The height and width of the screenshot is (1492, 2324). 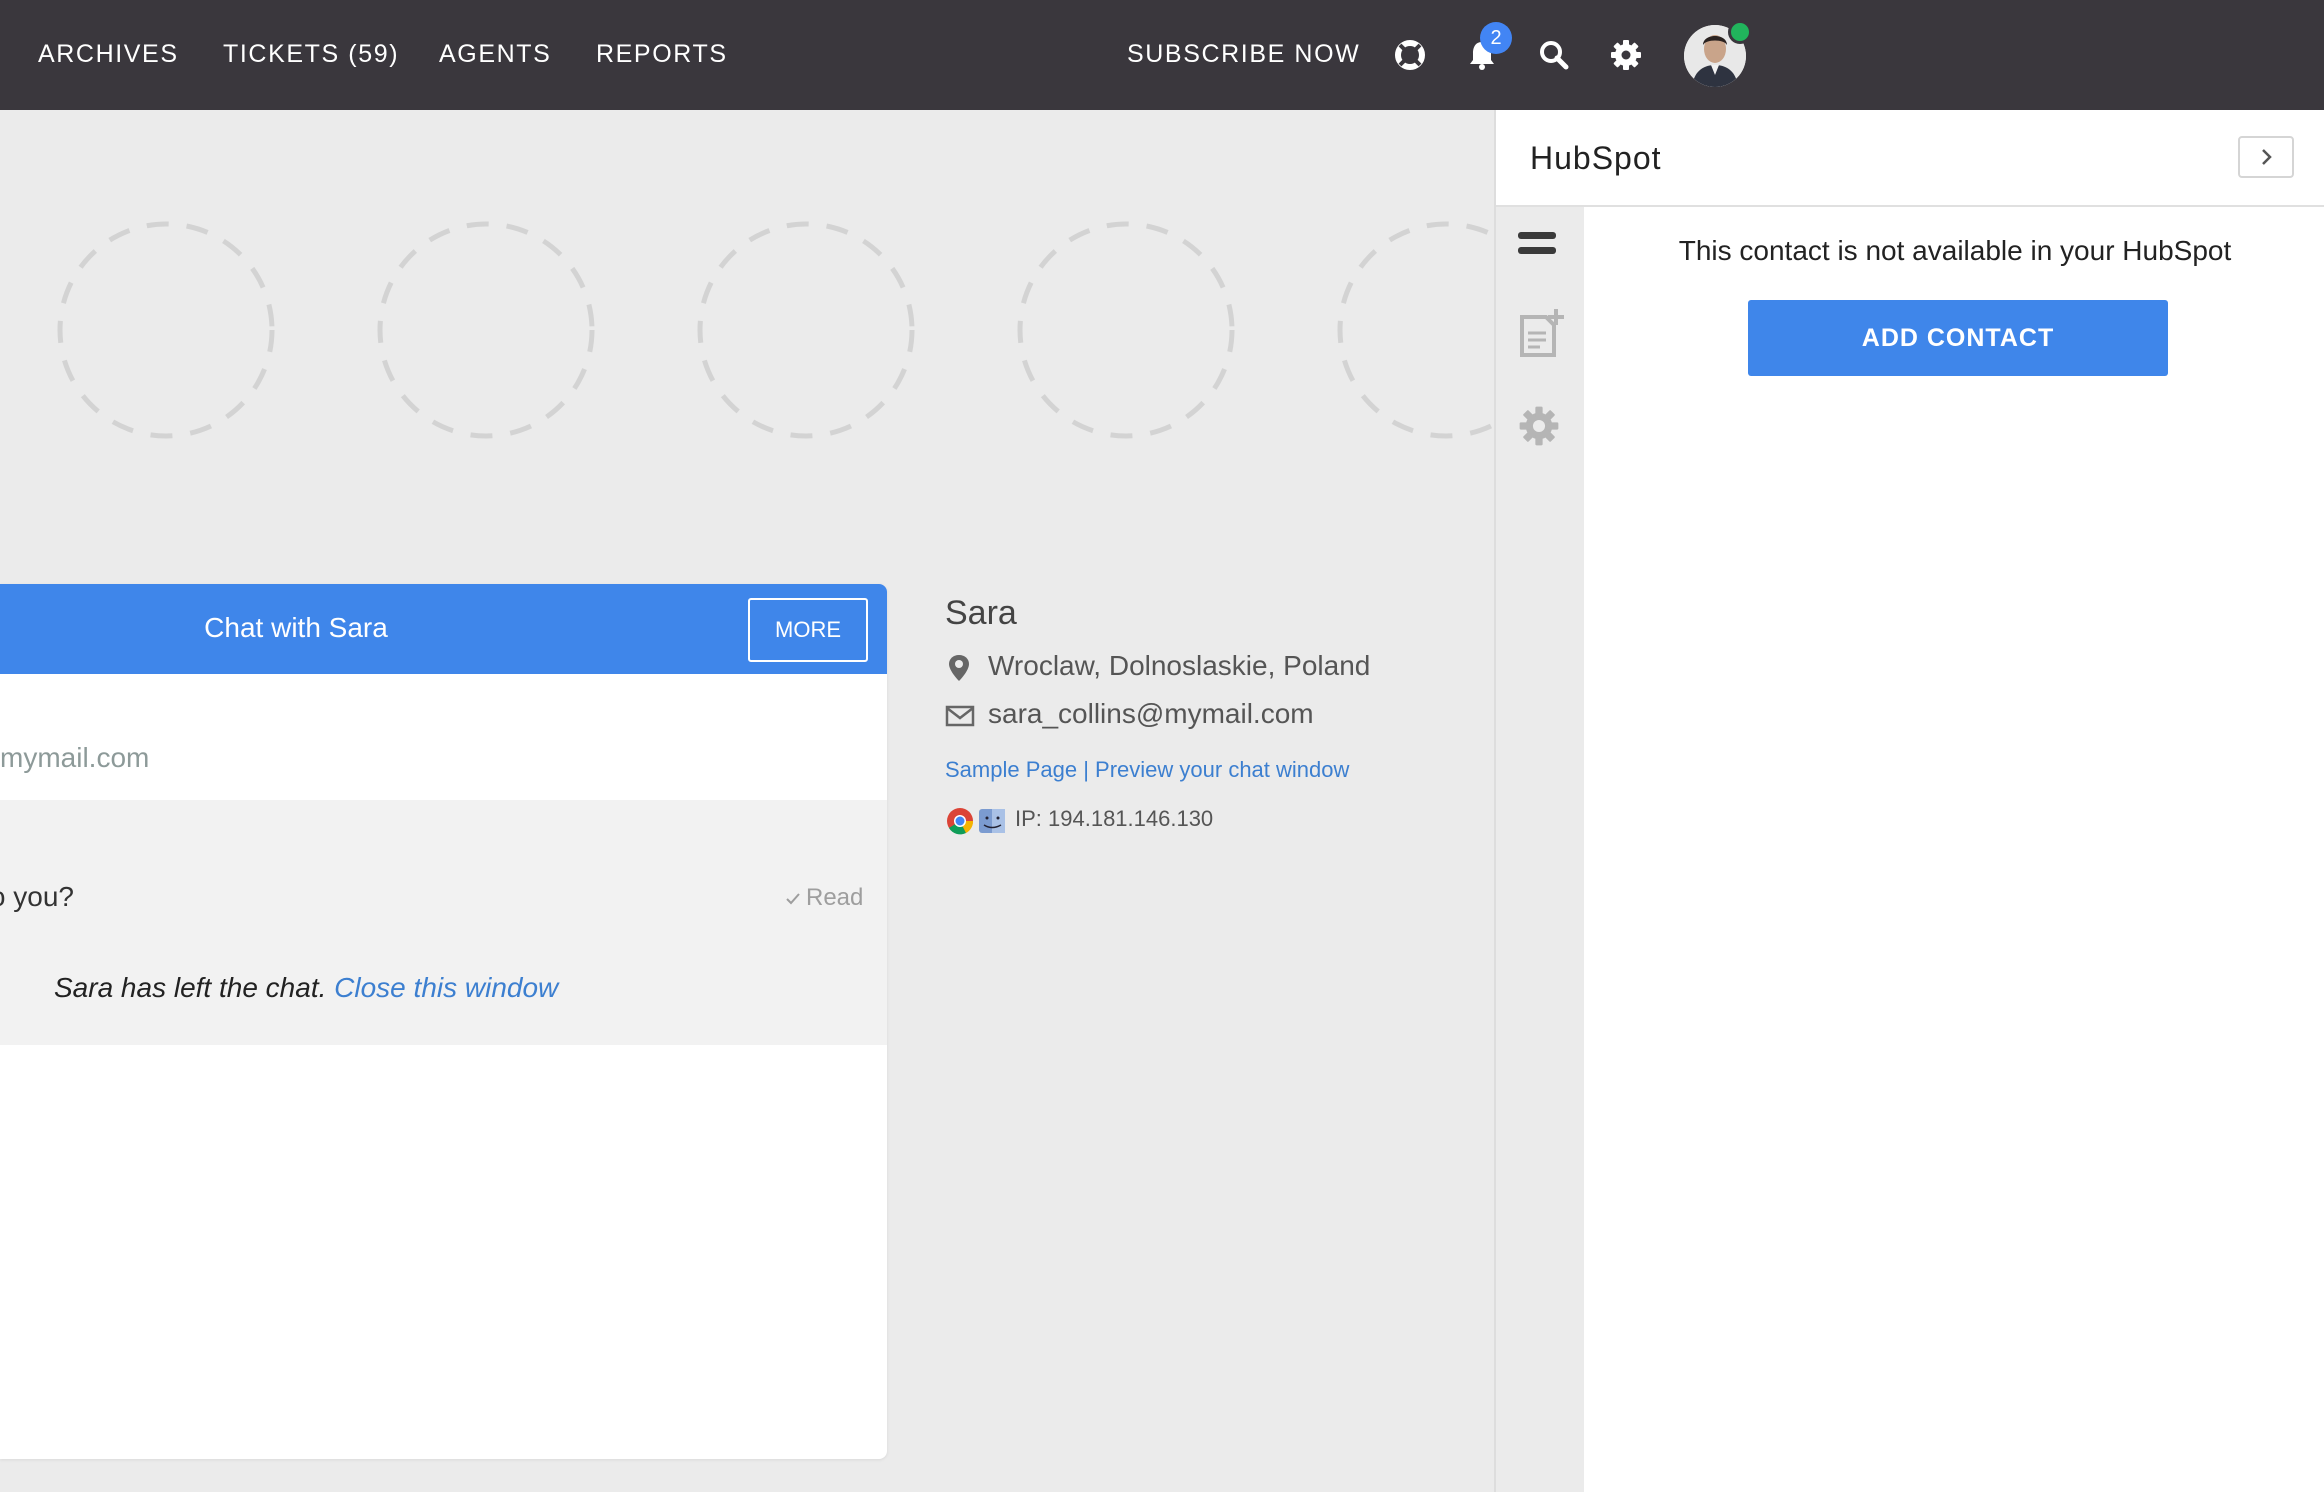 What do you see at coordinates (960, 821) in the screenshot?
I see `chrome-icon` at bounding box center [960, 821].